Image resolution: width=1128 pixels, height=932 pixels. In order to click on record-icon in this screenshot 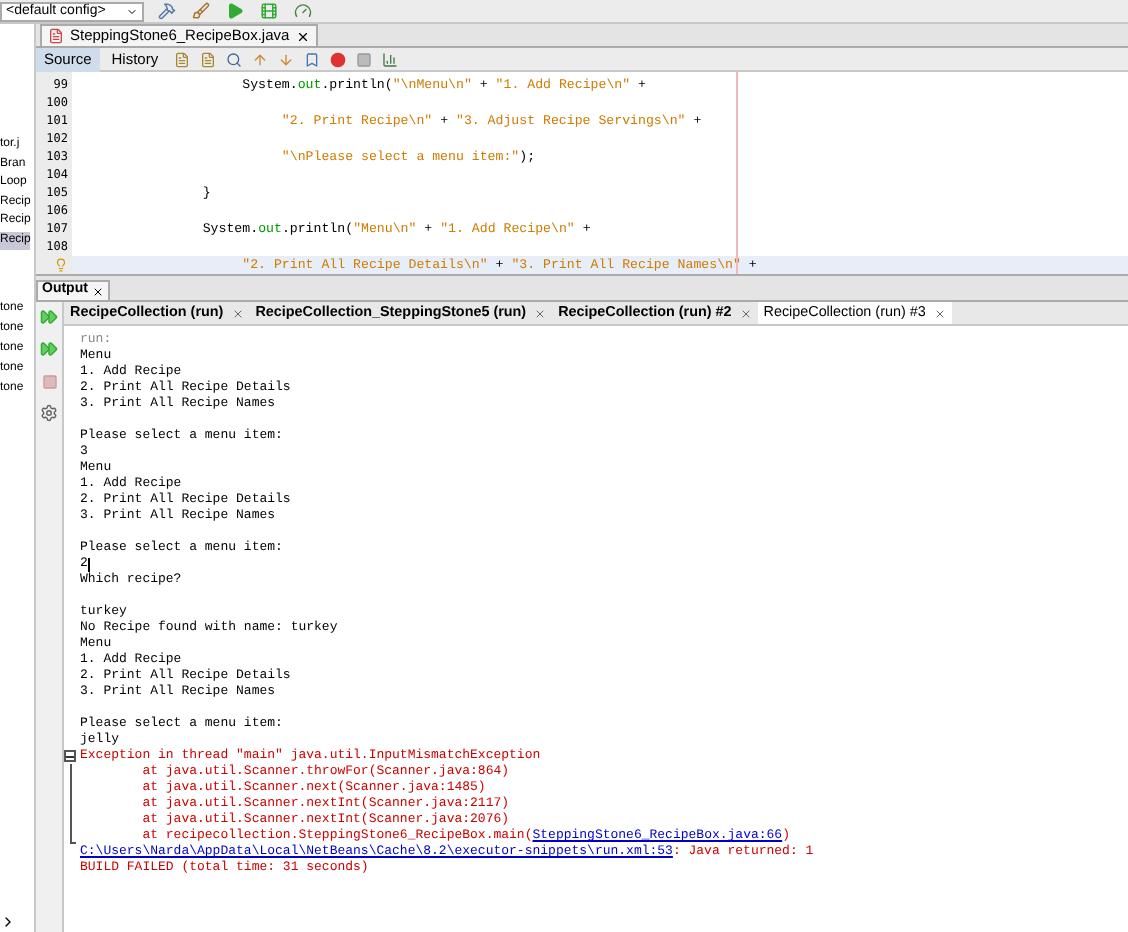, I will do `click(337, 59)`.